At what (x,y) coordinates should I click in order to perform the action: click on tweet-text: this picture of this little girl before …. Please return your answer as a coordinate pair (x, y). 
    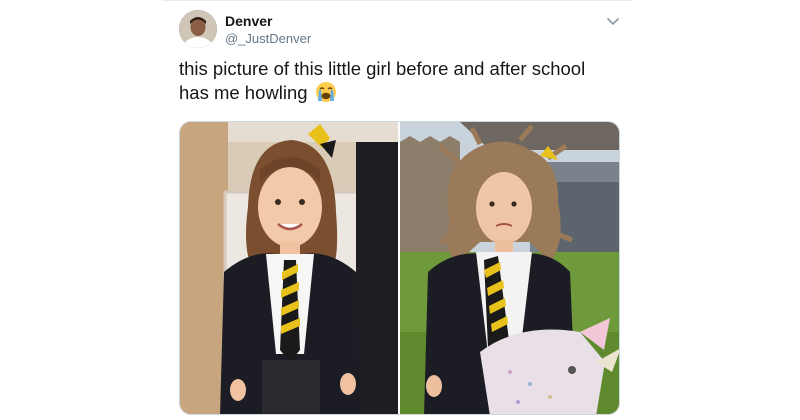
    Looking at the image, I should click on (399, 83).